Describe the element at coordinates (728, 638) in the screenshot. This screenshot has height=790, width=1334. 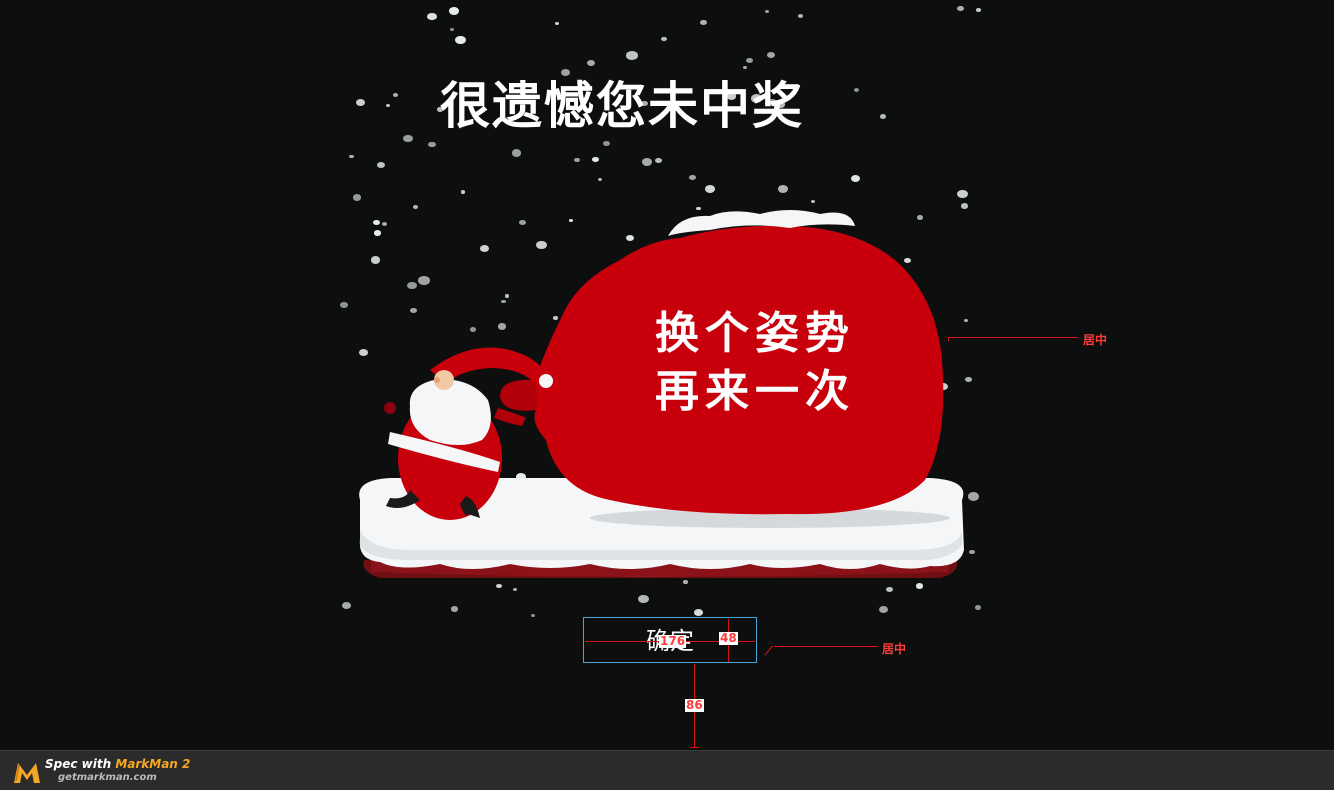
I see `height-measure-label: 48` at that location.